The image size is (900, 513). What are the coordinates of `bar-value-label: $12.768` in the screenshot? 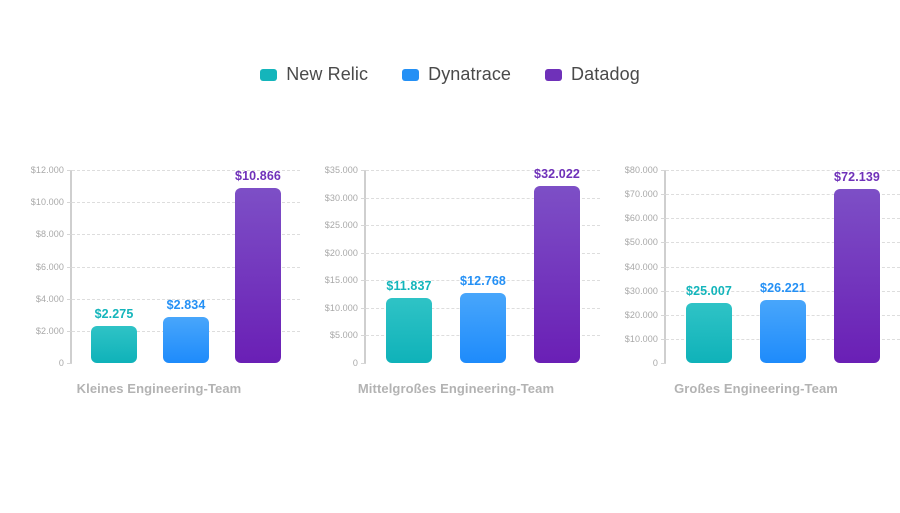 It's located at (483, 280).